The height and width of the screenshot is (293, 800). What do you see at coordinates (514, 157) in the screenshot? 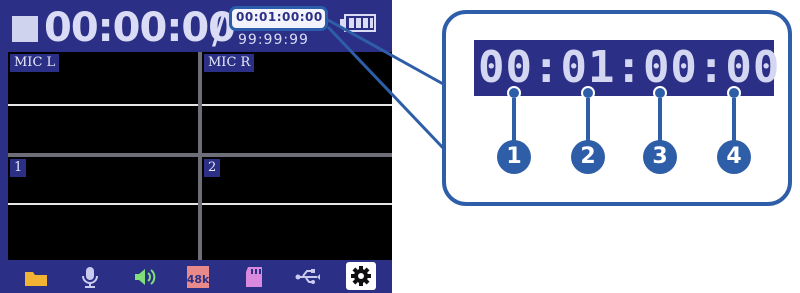
I see `marker-number-1: 1` at bounding box center [514, 157].